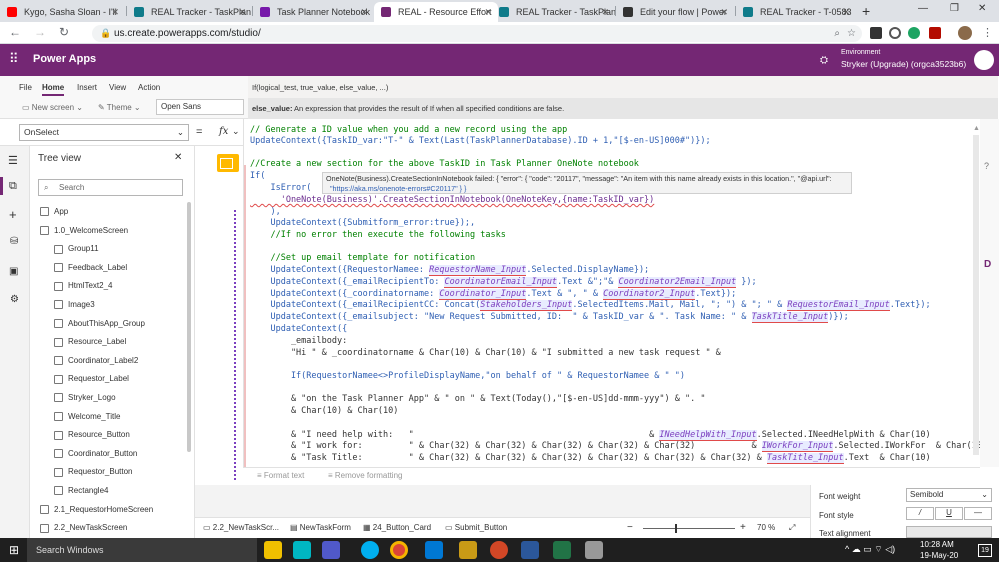  Describe the element at coordinates (937, 544) in the screenshot. I see `clock-time: 10:28 AM` at that location.